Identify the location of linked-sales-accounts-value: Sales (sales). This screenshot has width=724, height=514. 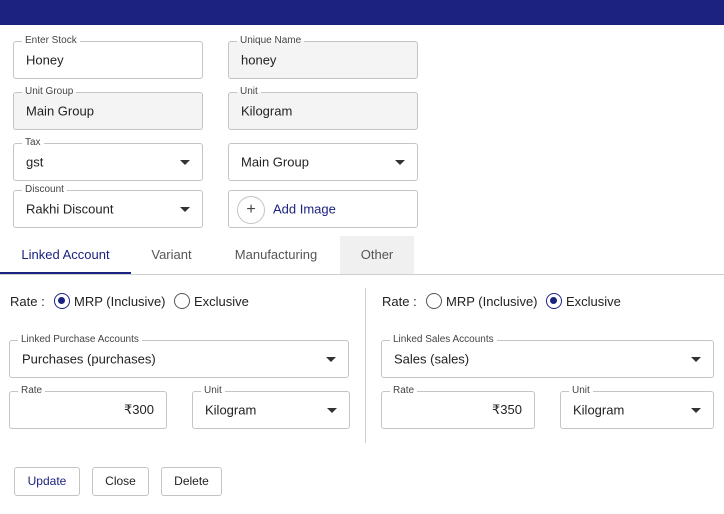
(432, 359).